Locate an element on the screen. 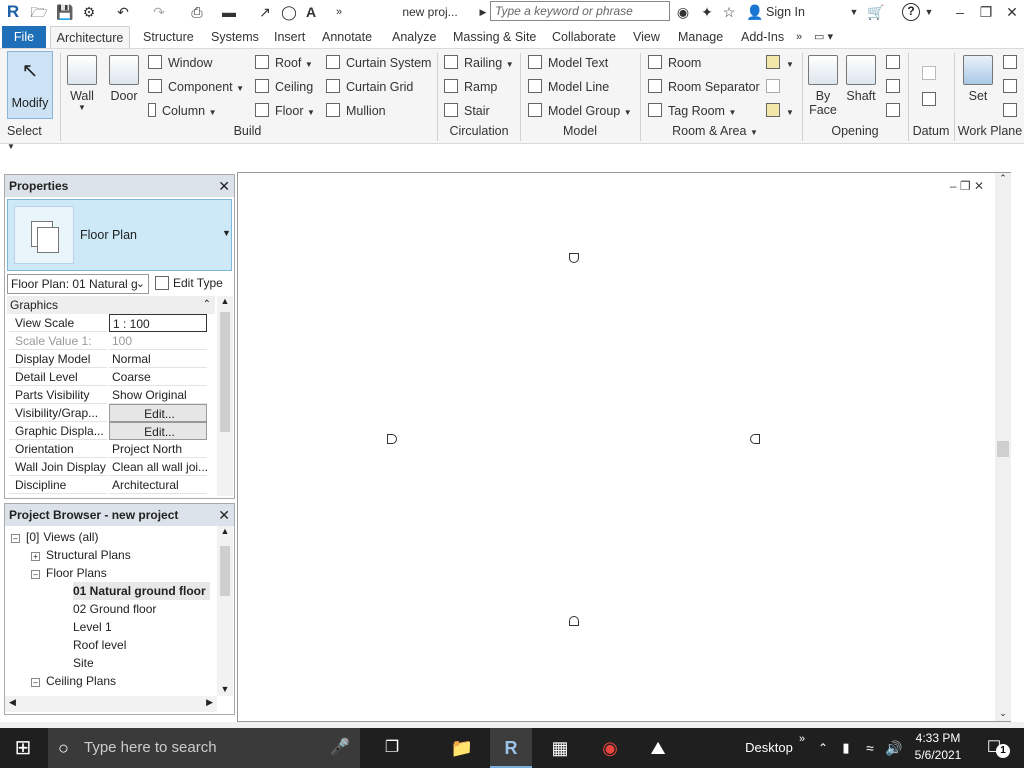  scrollbar-thumb is located at coordinates (225, 372).